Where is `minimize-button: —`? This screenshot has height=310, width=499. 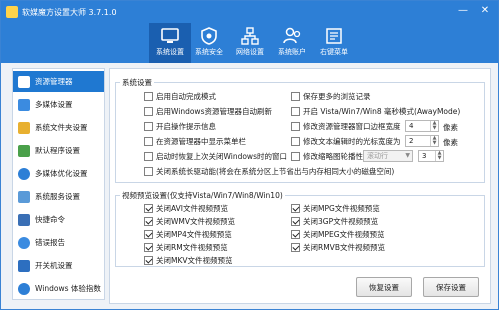
minimize-button: — is located at coordinates (463, 10).